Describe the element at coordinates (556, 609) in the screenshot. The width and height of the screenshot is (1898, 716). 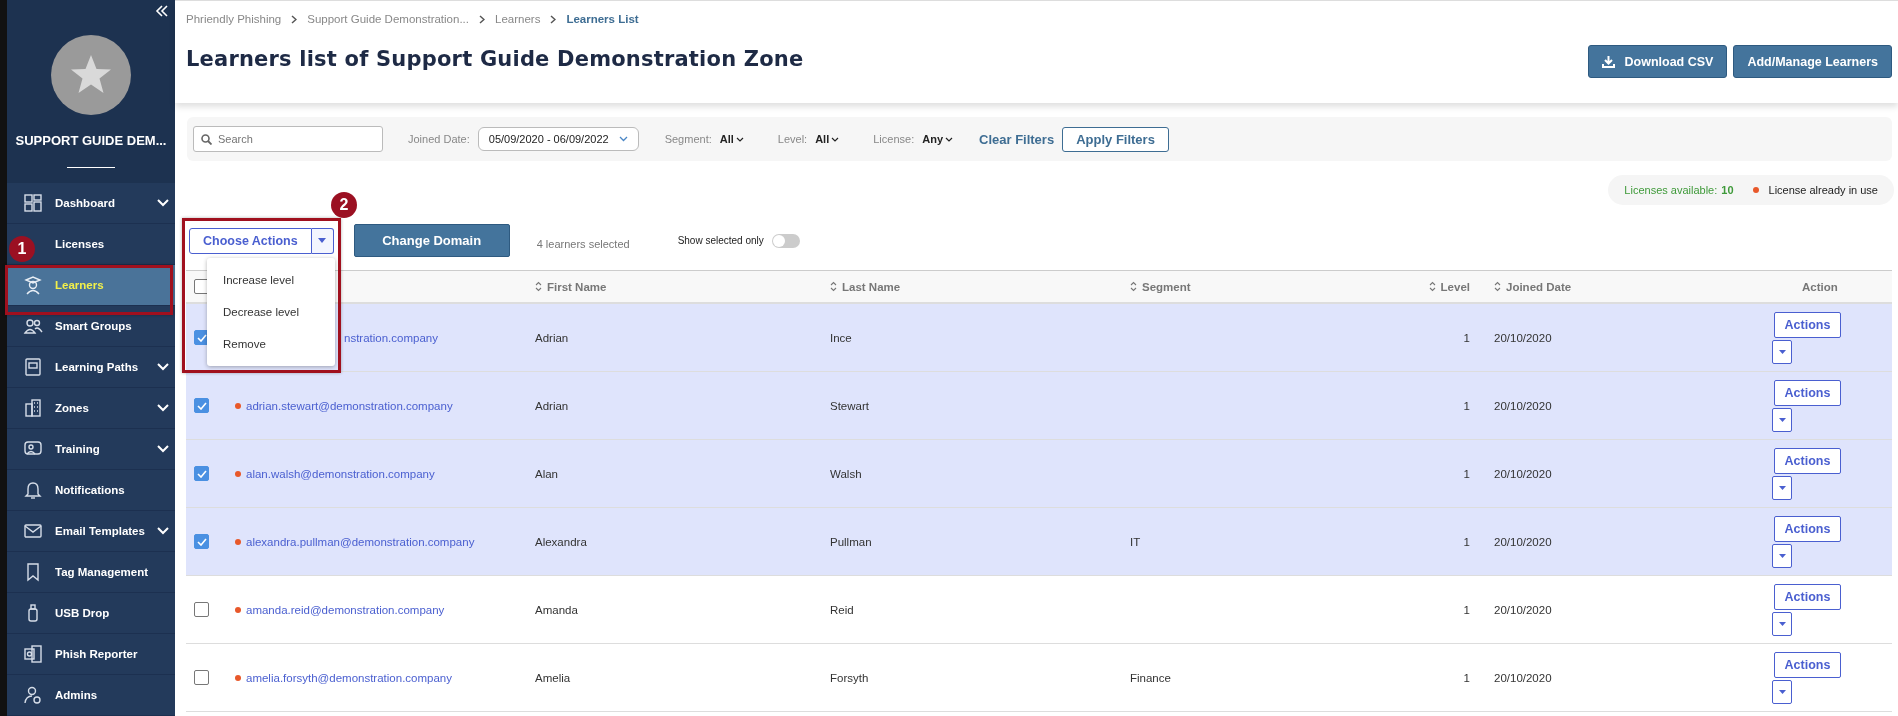
I see `first-name-text: Amanda` at that location.